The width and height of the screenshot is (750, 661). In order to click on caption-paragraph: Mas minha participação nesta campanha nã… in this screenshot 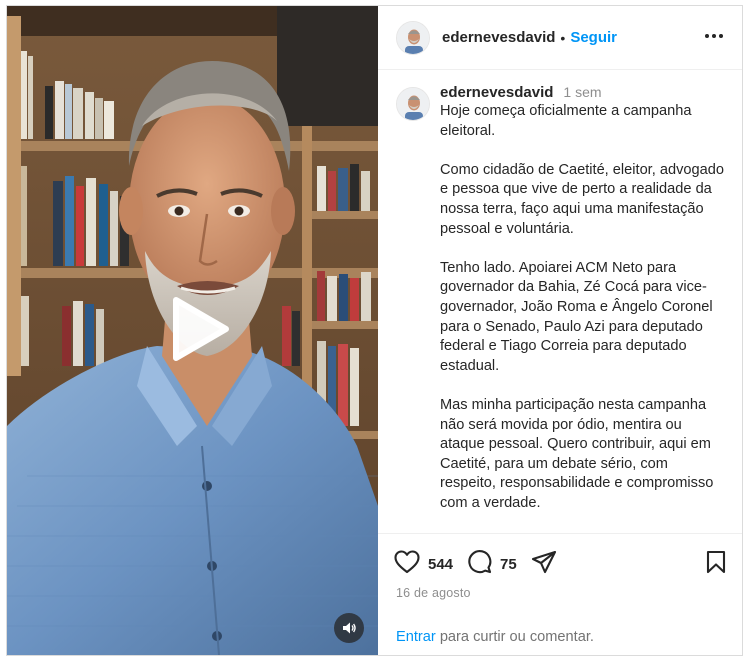, I will do `click(577, 453)`.